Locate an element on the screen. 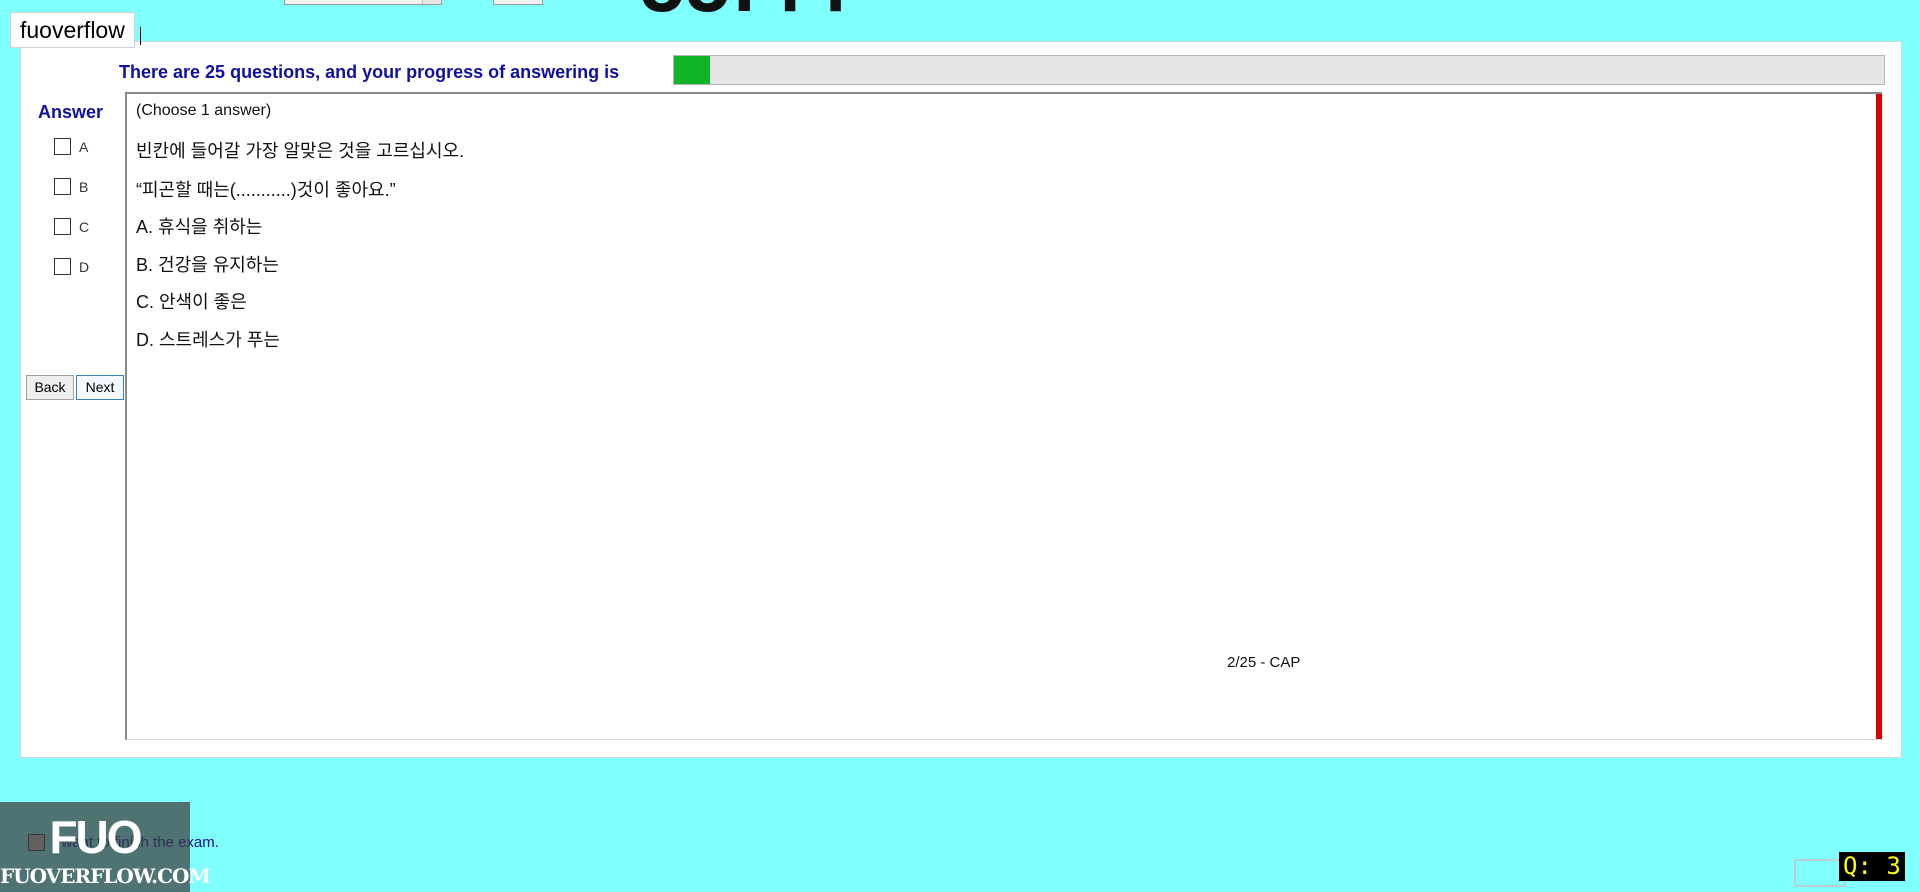 The width and height of the screenshot is (1920, 892). answer-option-label: D is located at coordinates (84, 266).